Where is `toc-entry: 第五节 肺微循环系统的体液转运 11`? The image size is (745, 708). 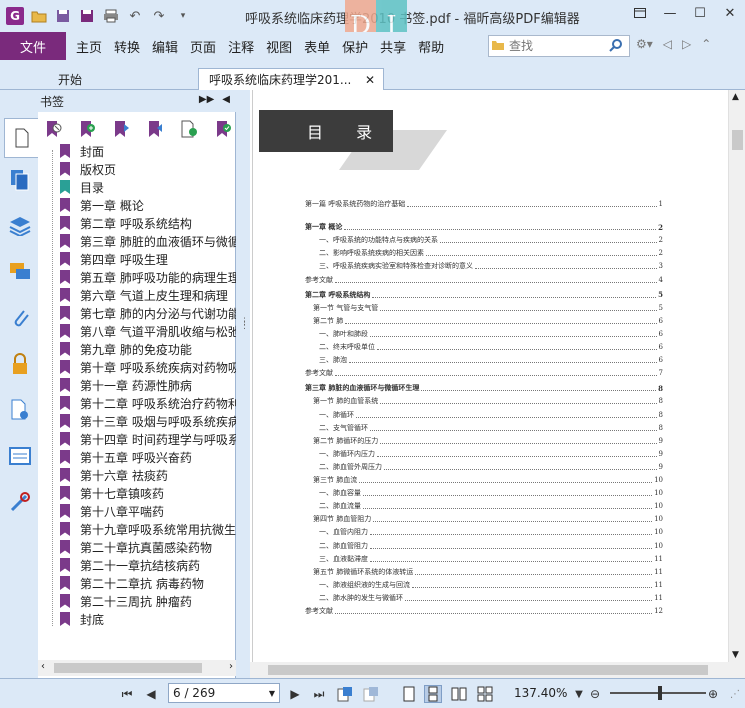 toc-entry: 第五节 肺微循环系统的体液转运 11 is located at coordinates (484, 572).